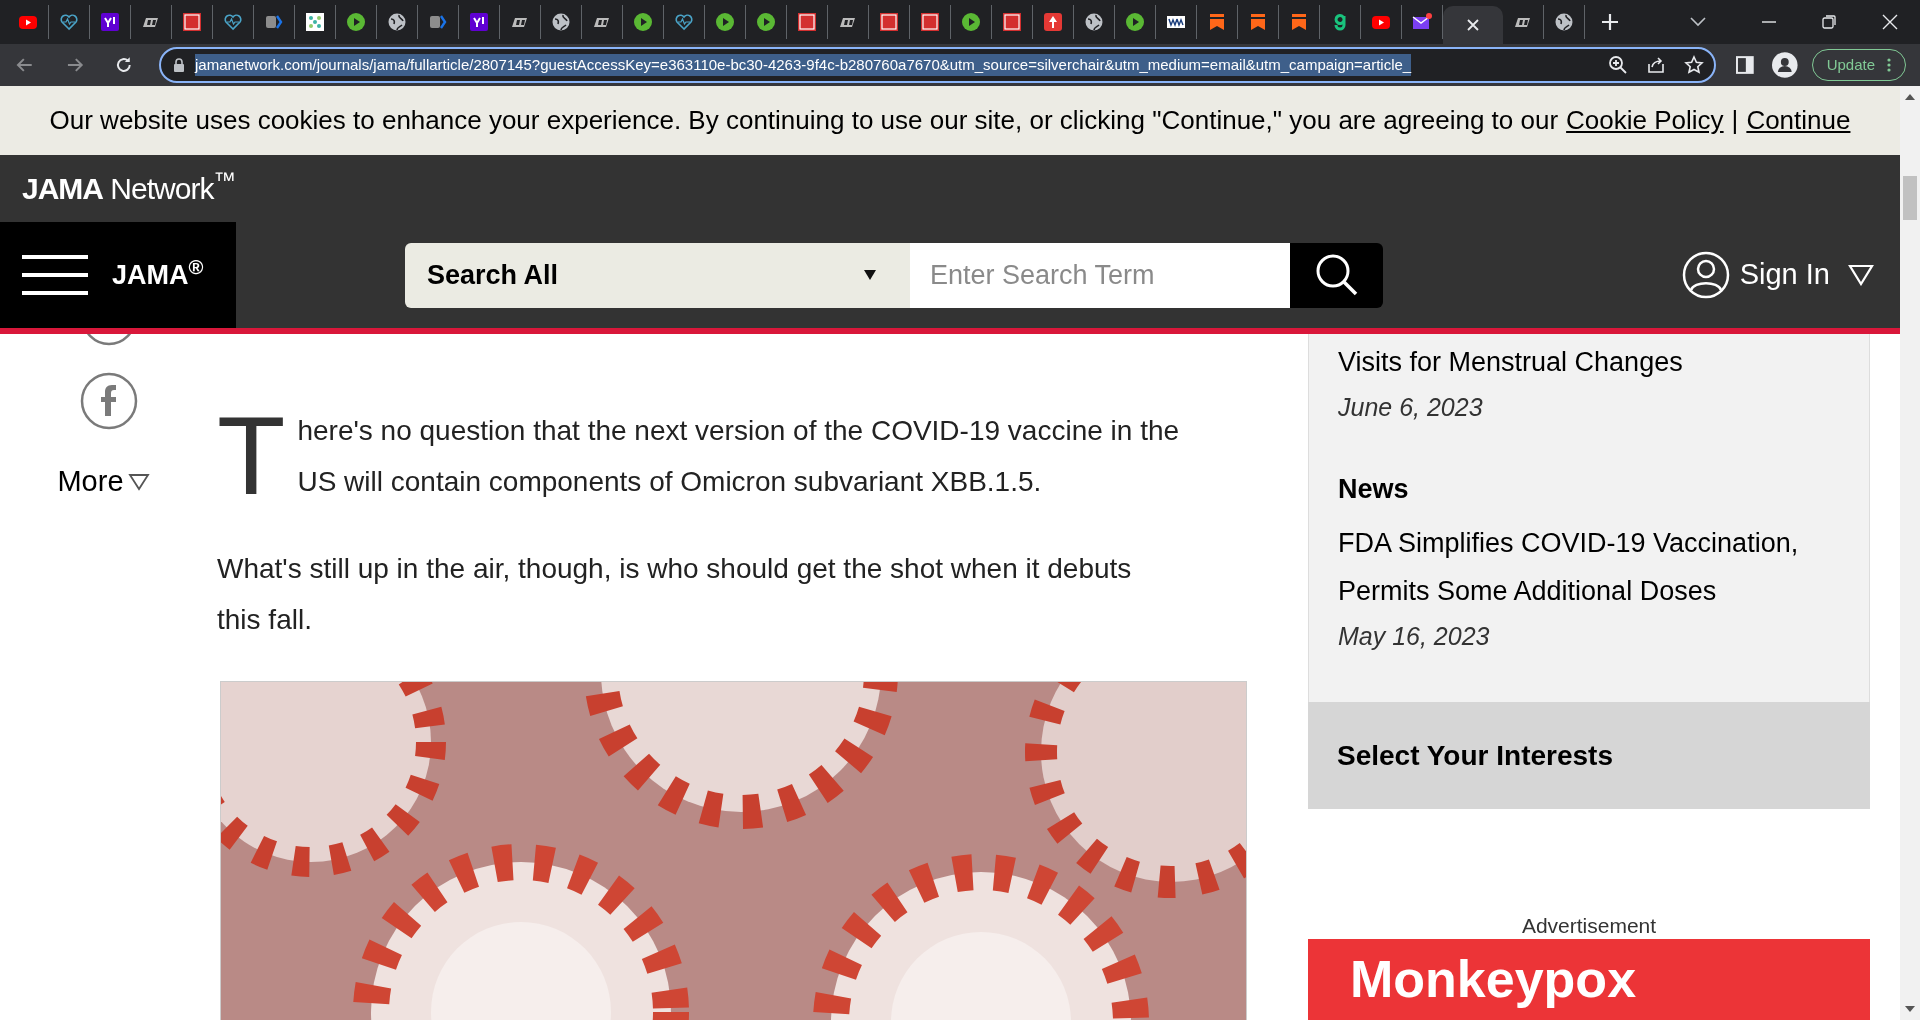 The width and height of the screenshot is (1920, 1020). Describe the element at coordinates (1910, 97) in the screenshot. I see `scroll-up-icon` at that location.